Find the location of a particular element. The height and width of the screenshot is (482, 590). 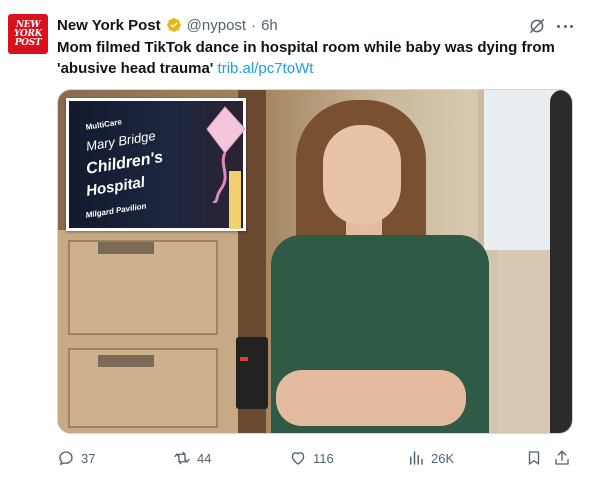

reply-count: 37 is located at coordinates (88, 458).